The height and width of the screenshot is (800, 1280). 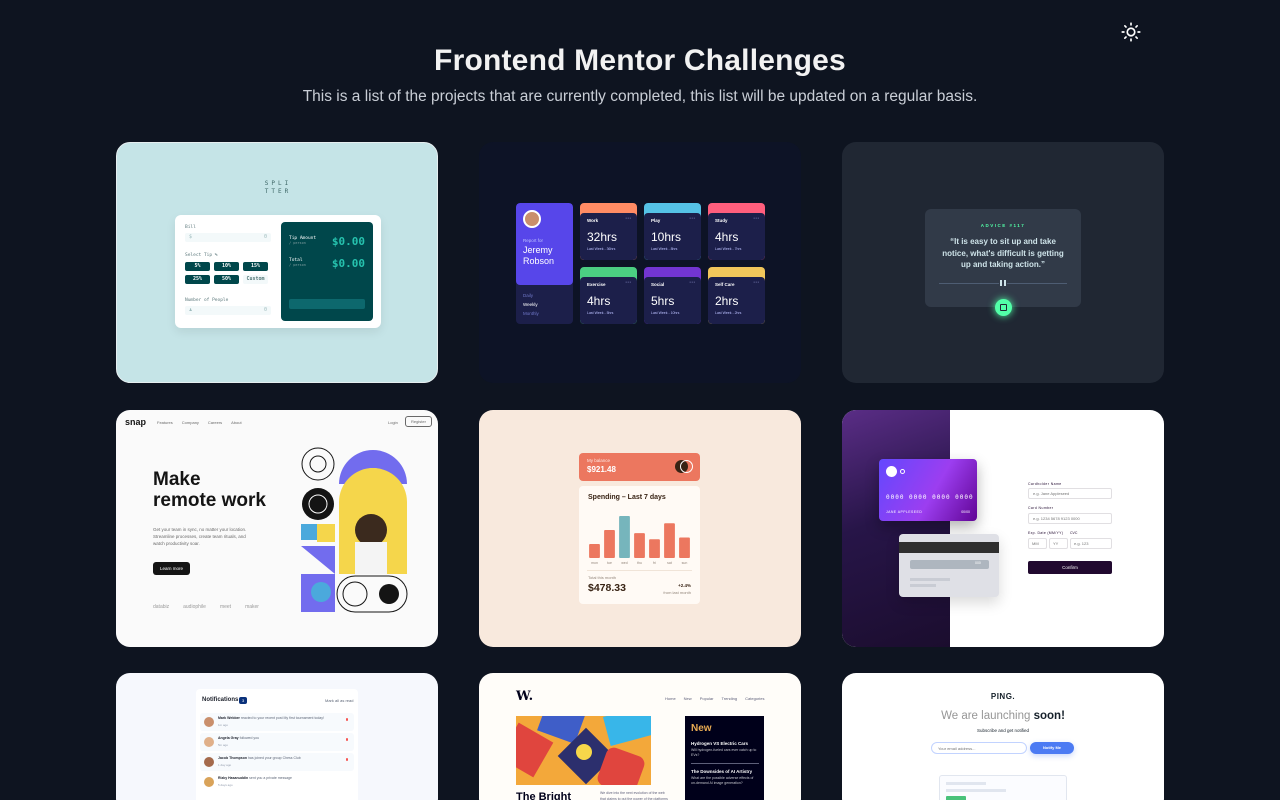 I want to click on activity-hours: 32hrs, so click(x=602, y=237).